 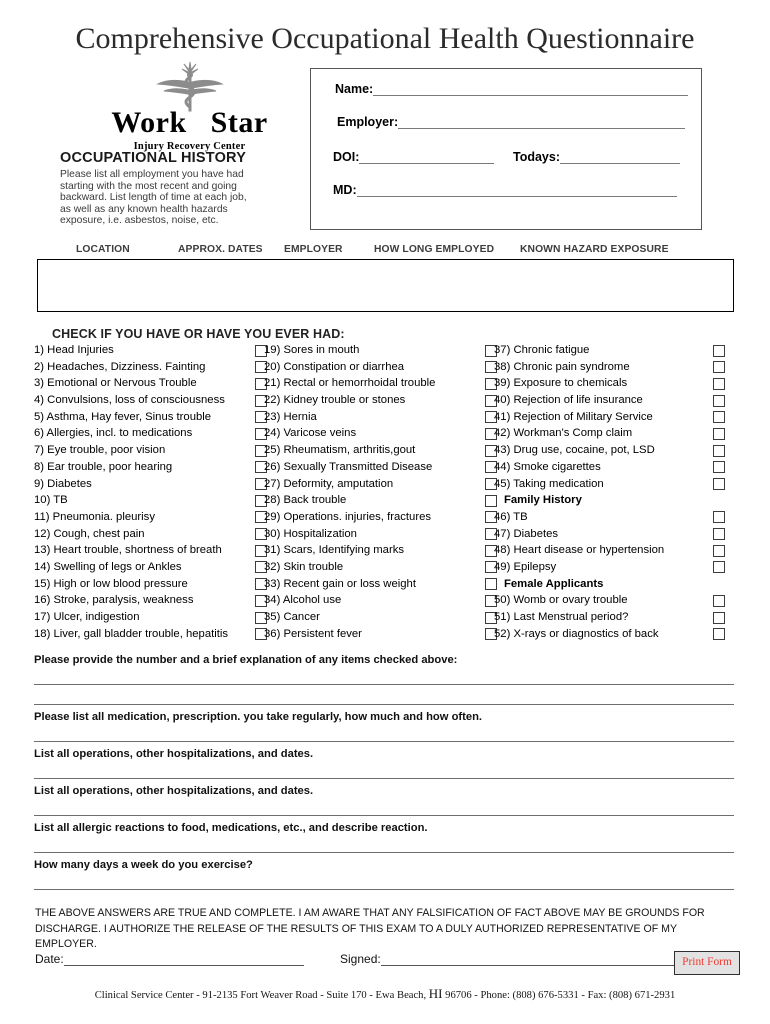 What do you see at coordinates (574, 450) in the screenshot?
I see `checklist-item-label: 43) Drug use, cocaine, pot, LSD` at bounding box center [574, 450].